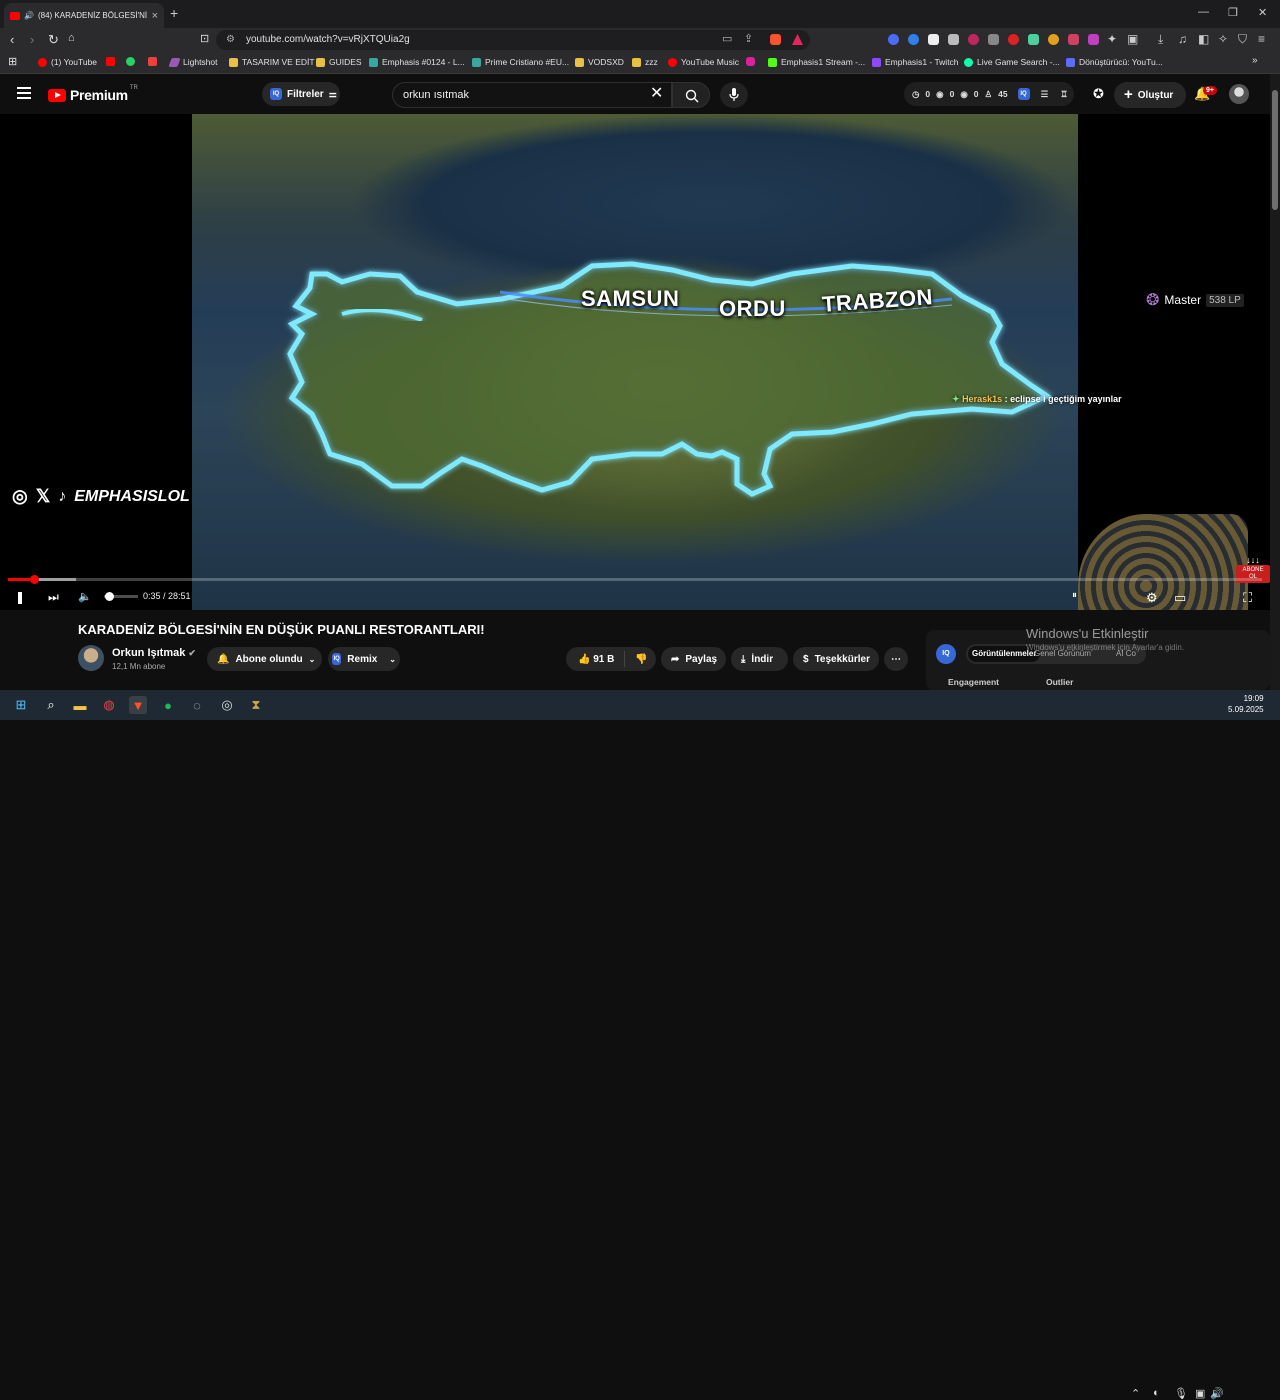 This screenshot has height=1400, width=1280. What do you see at coordinates (230, 40) in the screenshot?
I see `site-info-icon: ⚙` at bounding box center [230, 40].